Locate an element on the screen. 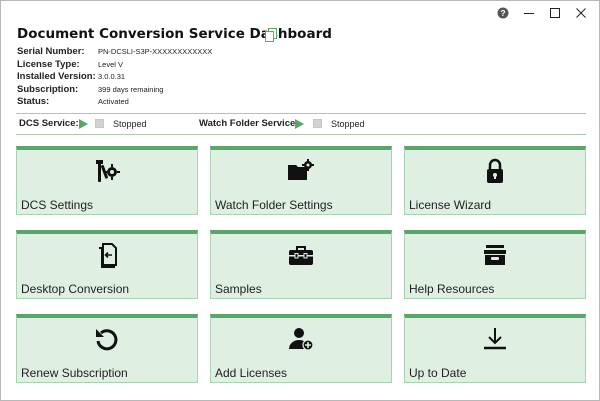 The image size is (600, 401). help-button: ? is located at coordinates (503, 13).